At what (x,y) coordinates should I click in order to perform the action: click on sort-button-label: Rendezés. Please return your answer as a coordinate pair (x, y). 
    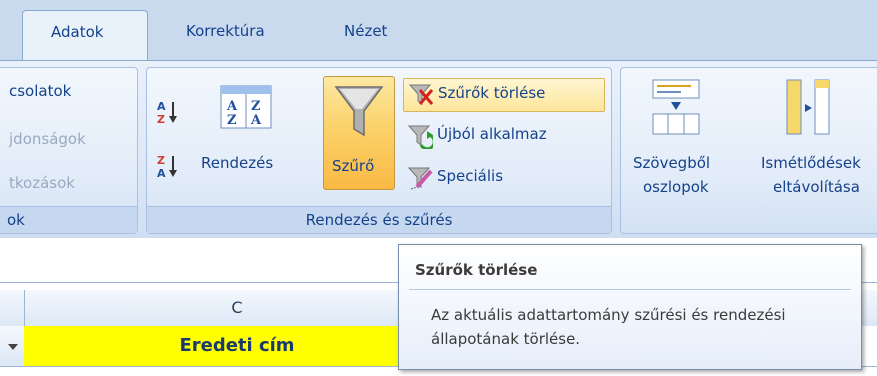
    Looking at the image, I should click on (237, 163).